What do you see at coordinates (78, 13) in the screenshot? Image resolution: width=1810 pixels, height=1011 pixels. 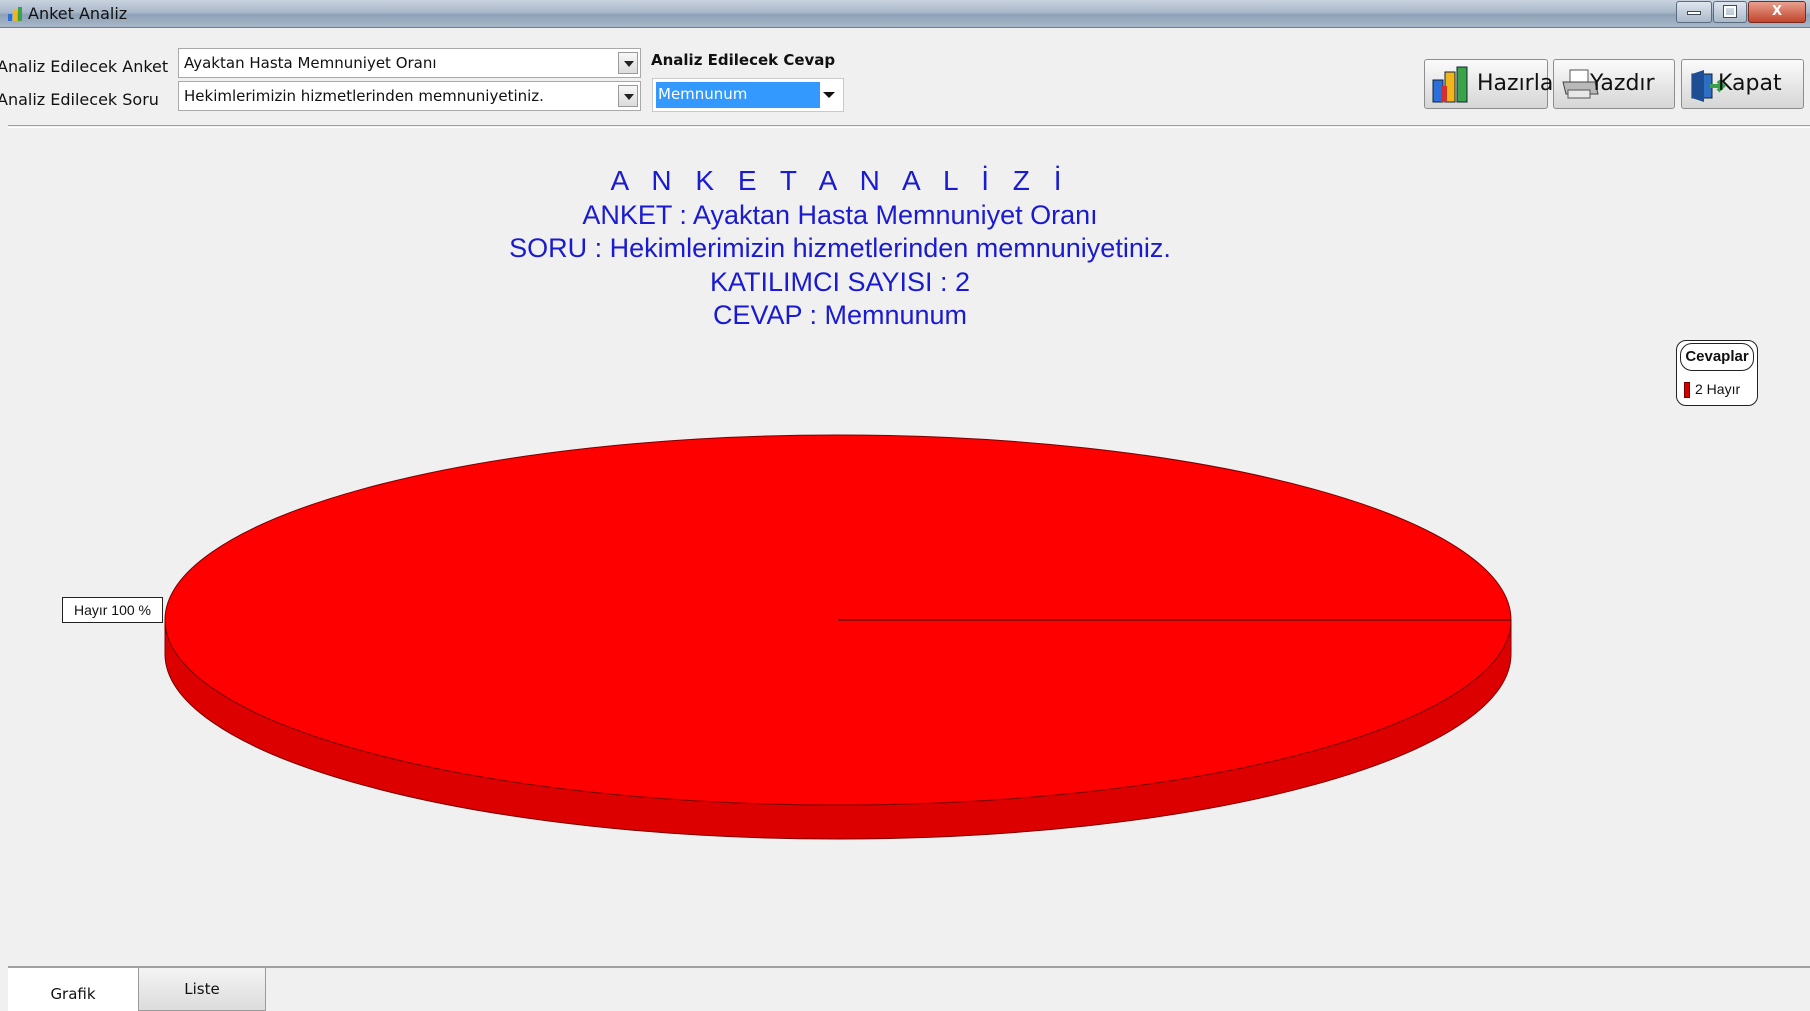 I see `window-title: Anket Analiz` at bounding box center [78, 13].